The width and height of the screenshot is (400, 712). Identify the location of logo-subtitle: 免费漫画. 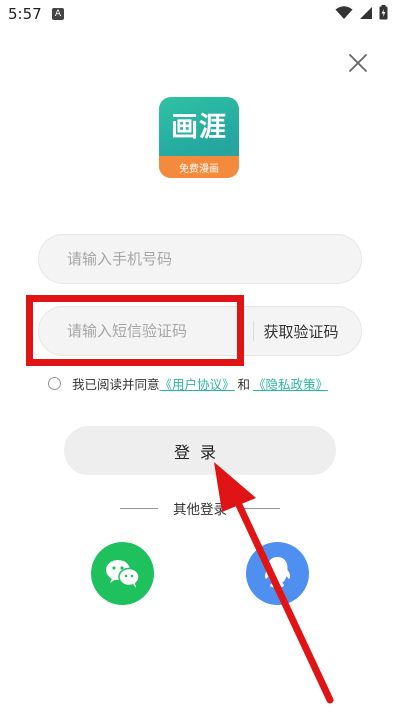
(199, 169).